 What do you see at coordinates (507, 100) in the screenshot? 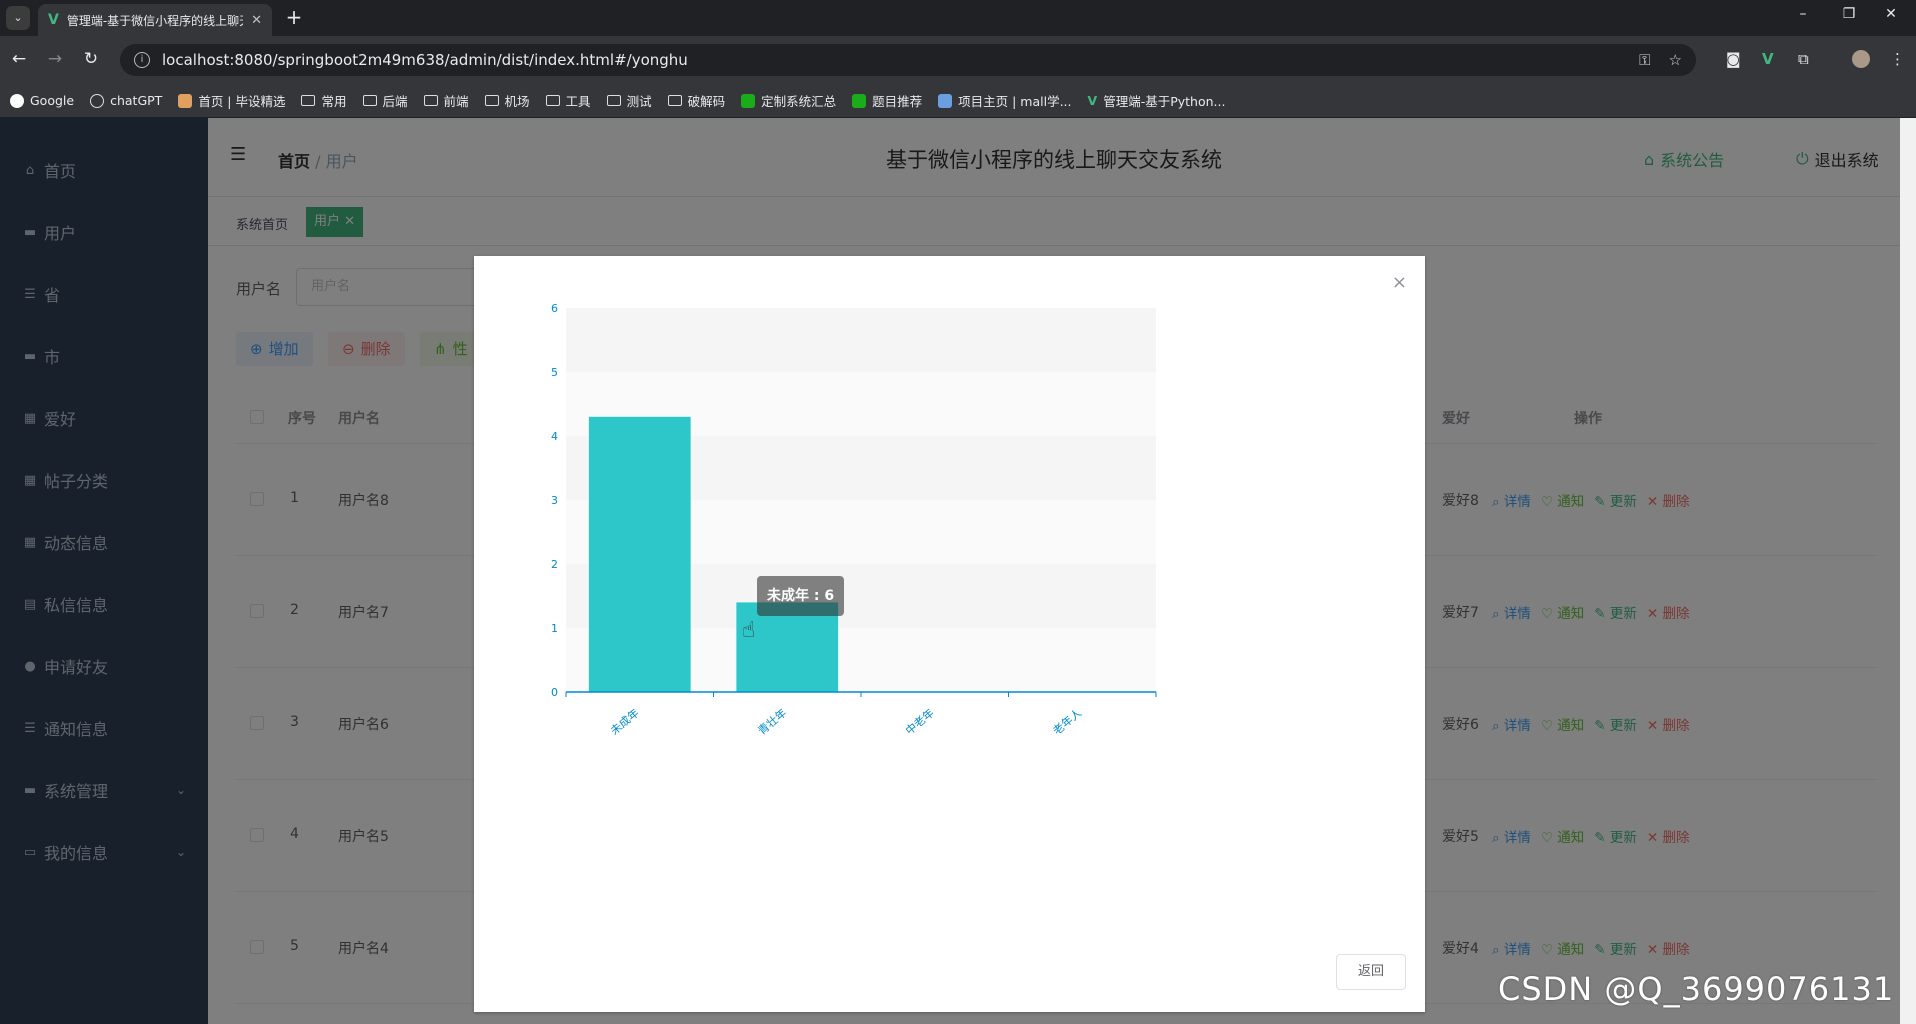
I see `bookmark-folder: 机场` at bounding box center [507, 100].